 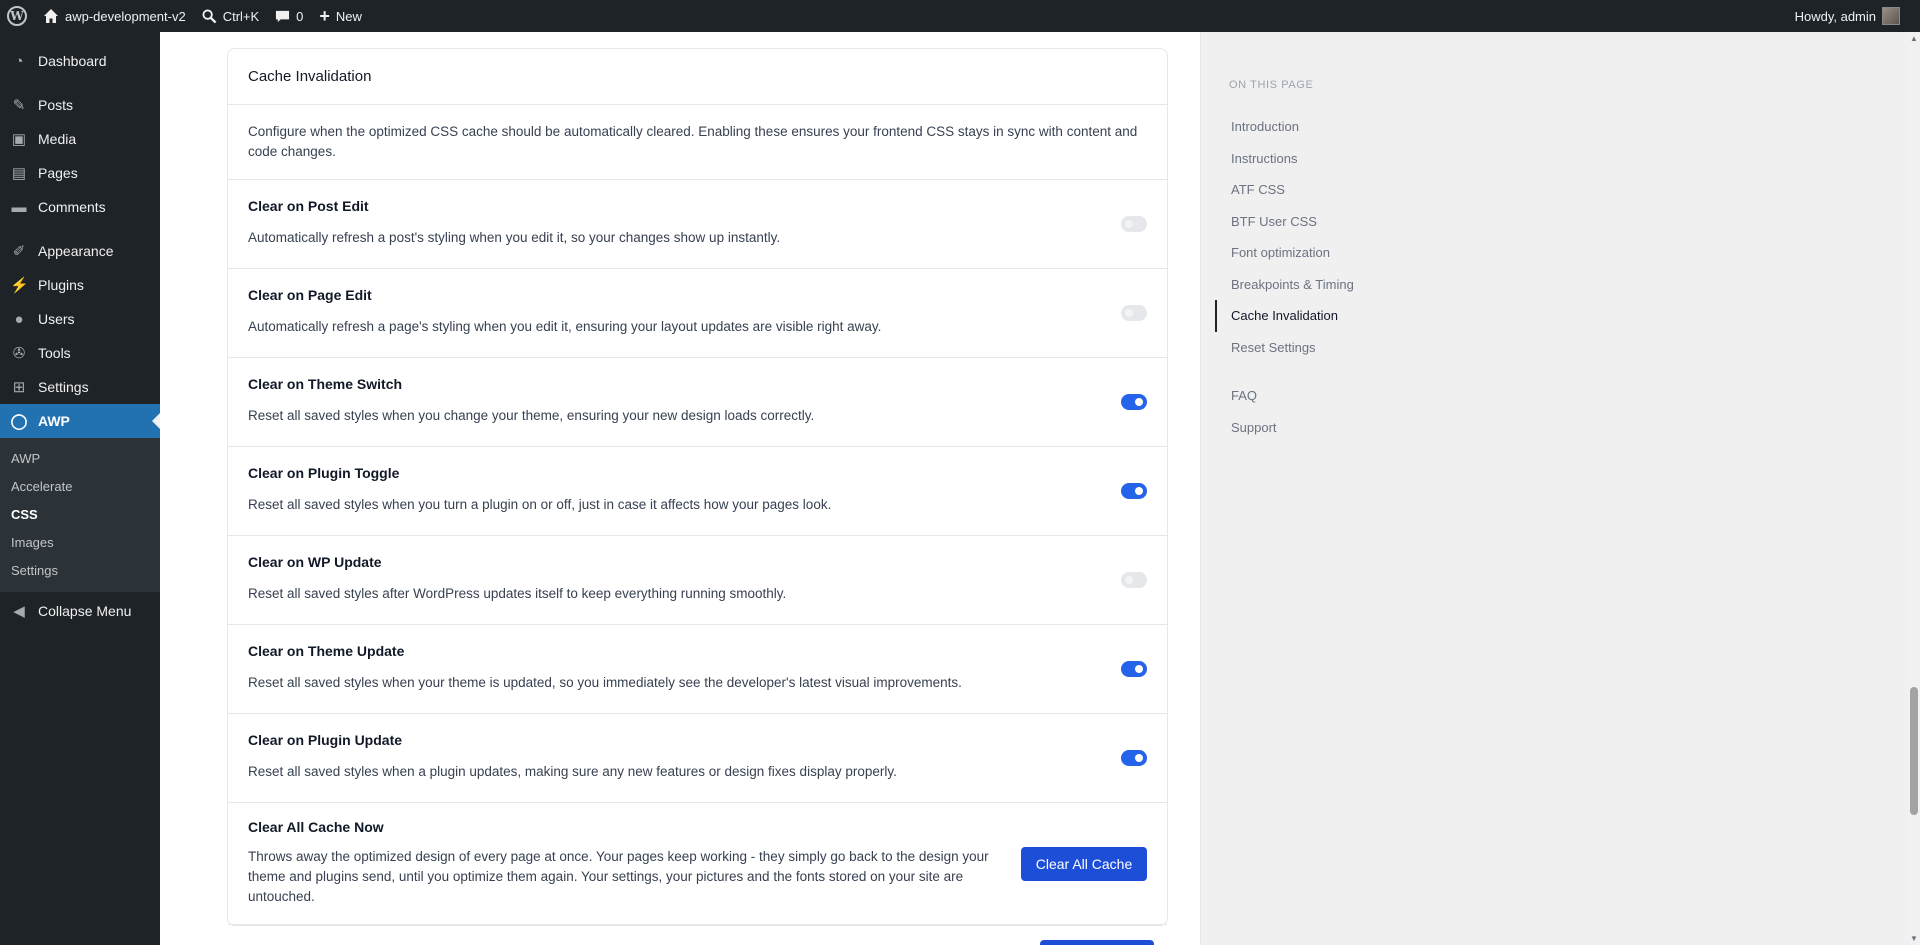 What do you see at coordinates (19, 173) in the screenshot?
I see `page-icon: ▤` at bounding box center [19, 173].